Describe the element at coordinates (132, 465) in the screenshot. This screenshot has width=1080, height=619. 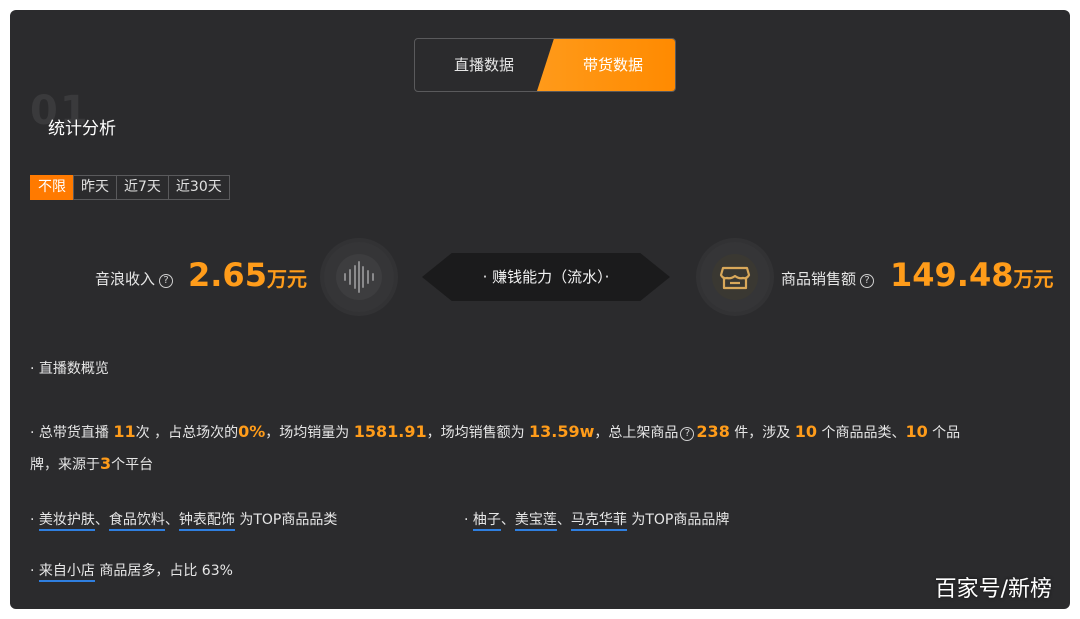
I see `summary-text: 个平台` at that location.